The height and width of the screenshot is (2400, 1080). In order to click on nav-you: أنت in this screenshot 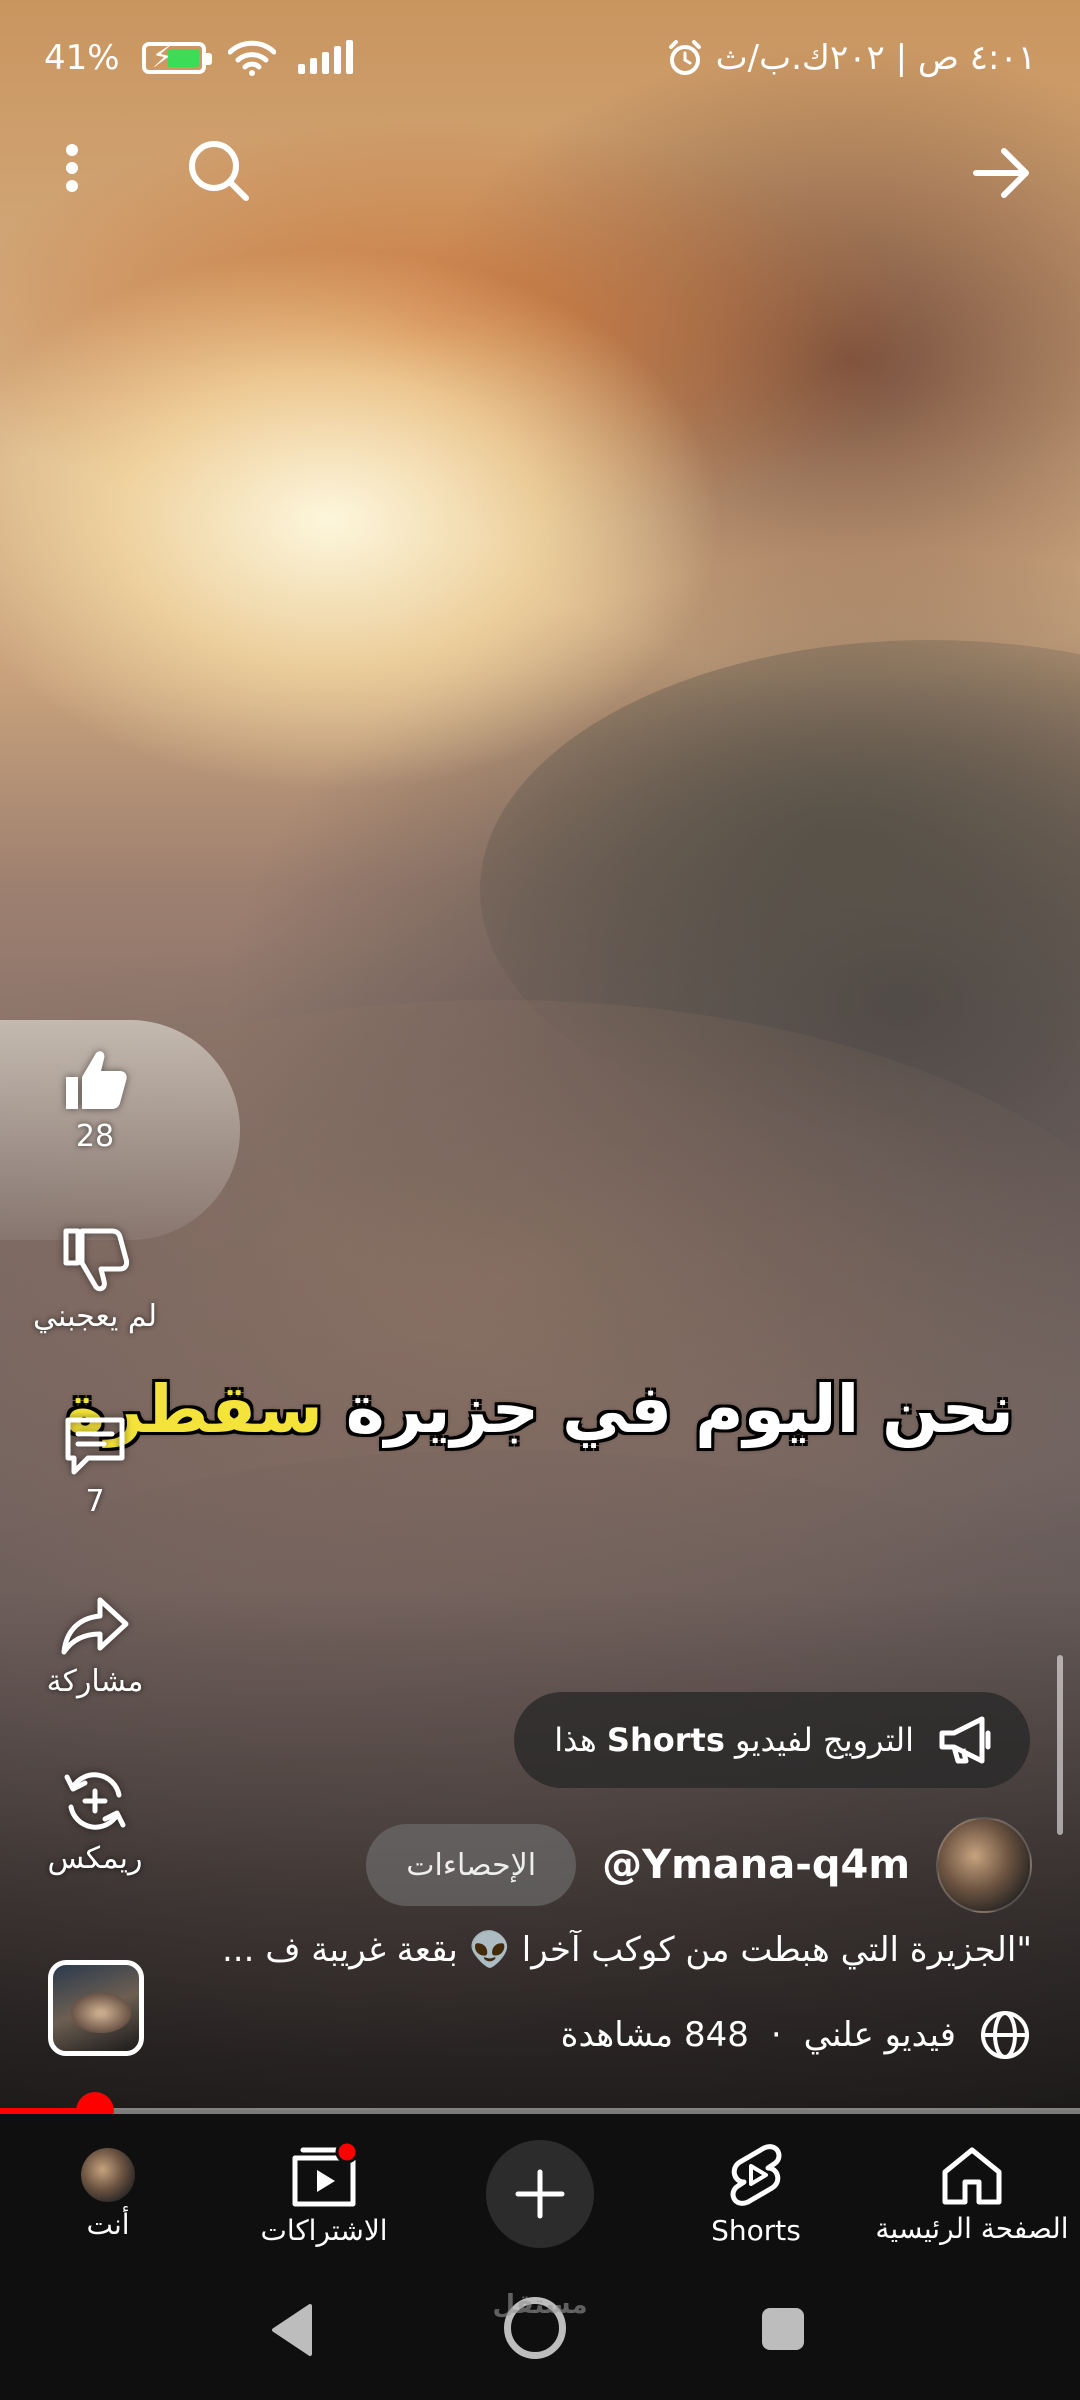, I will do `click(108, 2194)`.